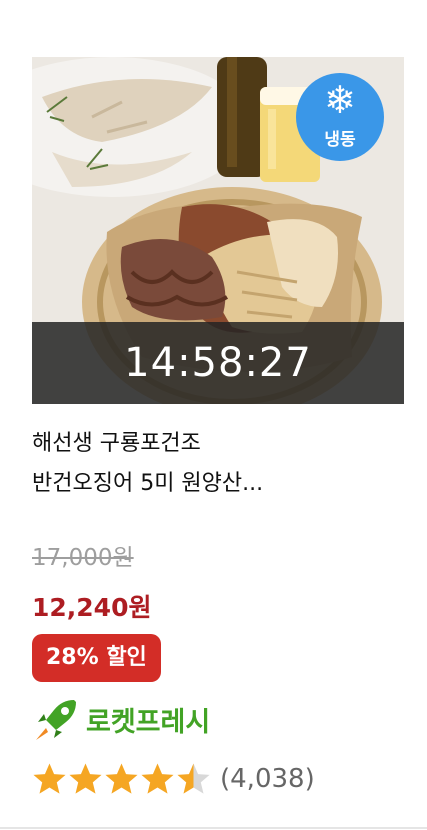  Describe the element at coordinates (193, 778) in the screenshot. I see `half-star-icon` at that location.